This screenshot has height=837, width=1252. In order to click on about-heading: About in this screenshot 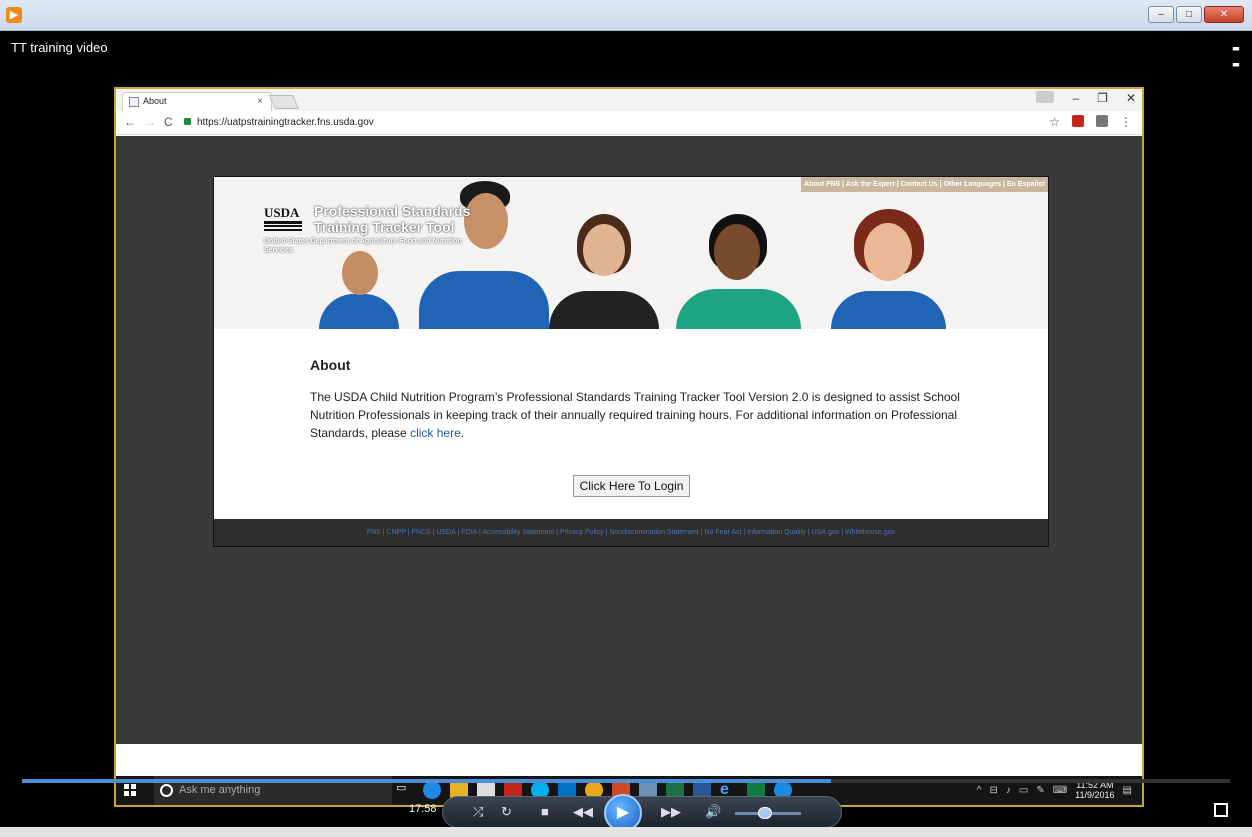, I will do `click(330, 365)`.